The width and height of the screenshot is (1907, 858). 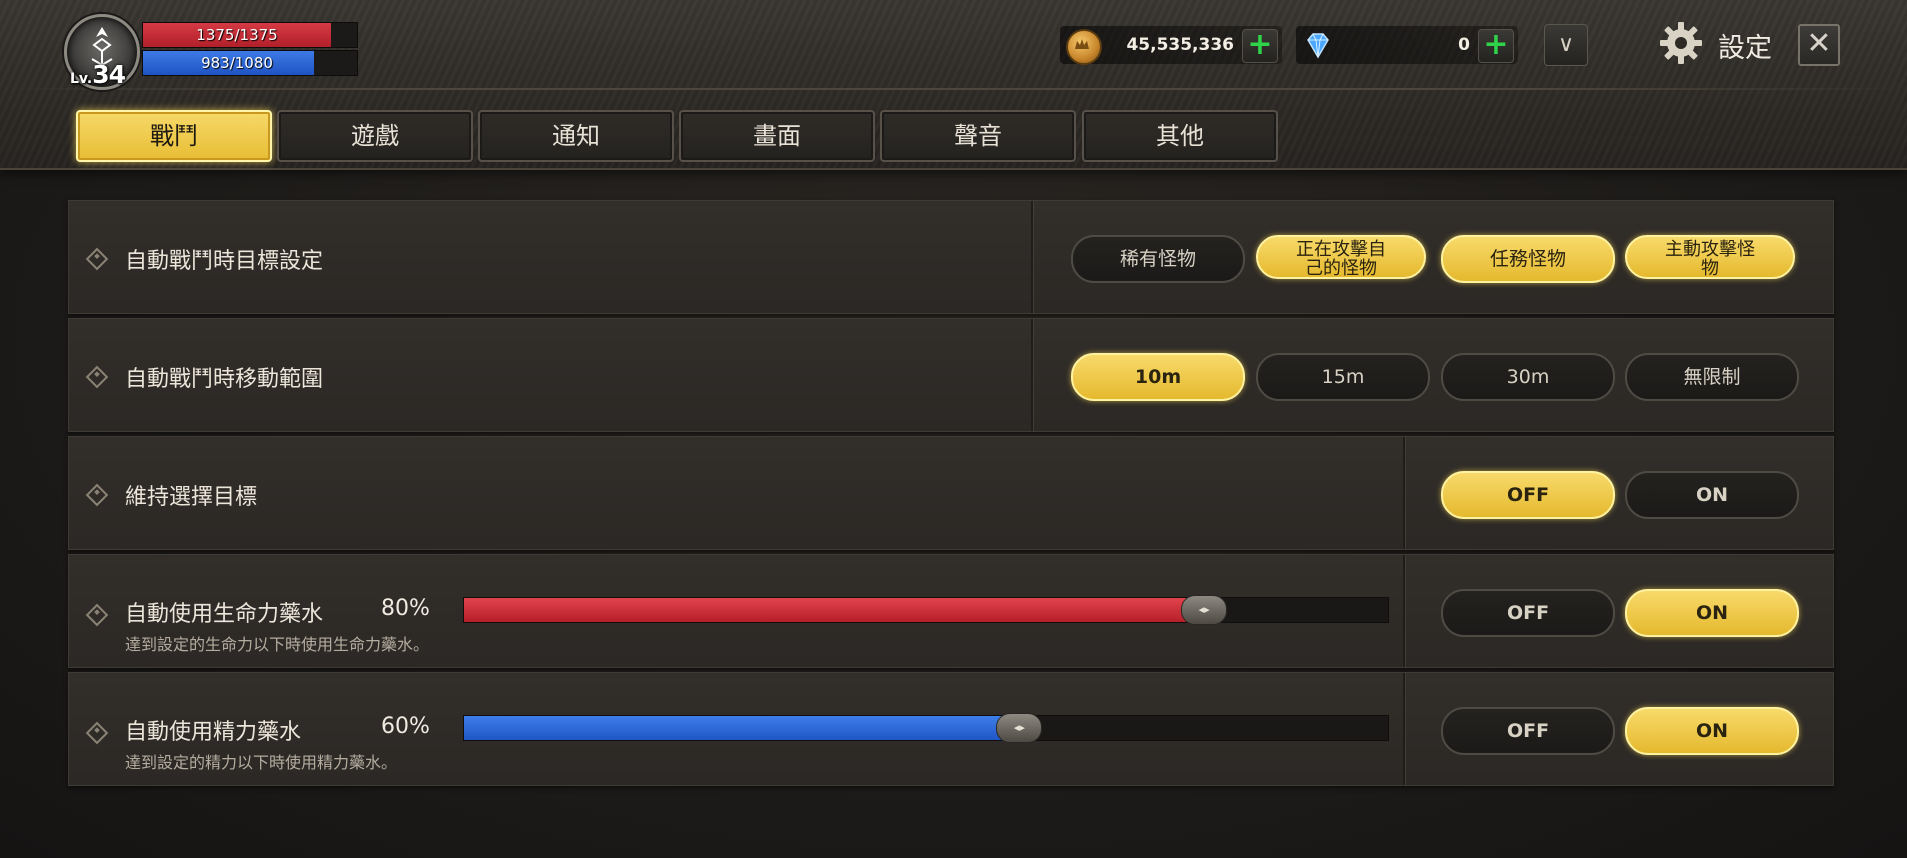 What do you see at coordinates (1528, 495) in the screenshot?
I see `keep-target-off-toggle: OFF` at bounding box center [1528, 495].